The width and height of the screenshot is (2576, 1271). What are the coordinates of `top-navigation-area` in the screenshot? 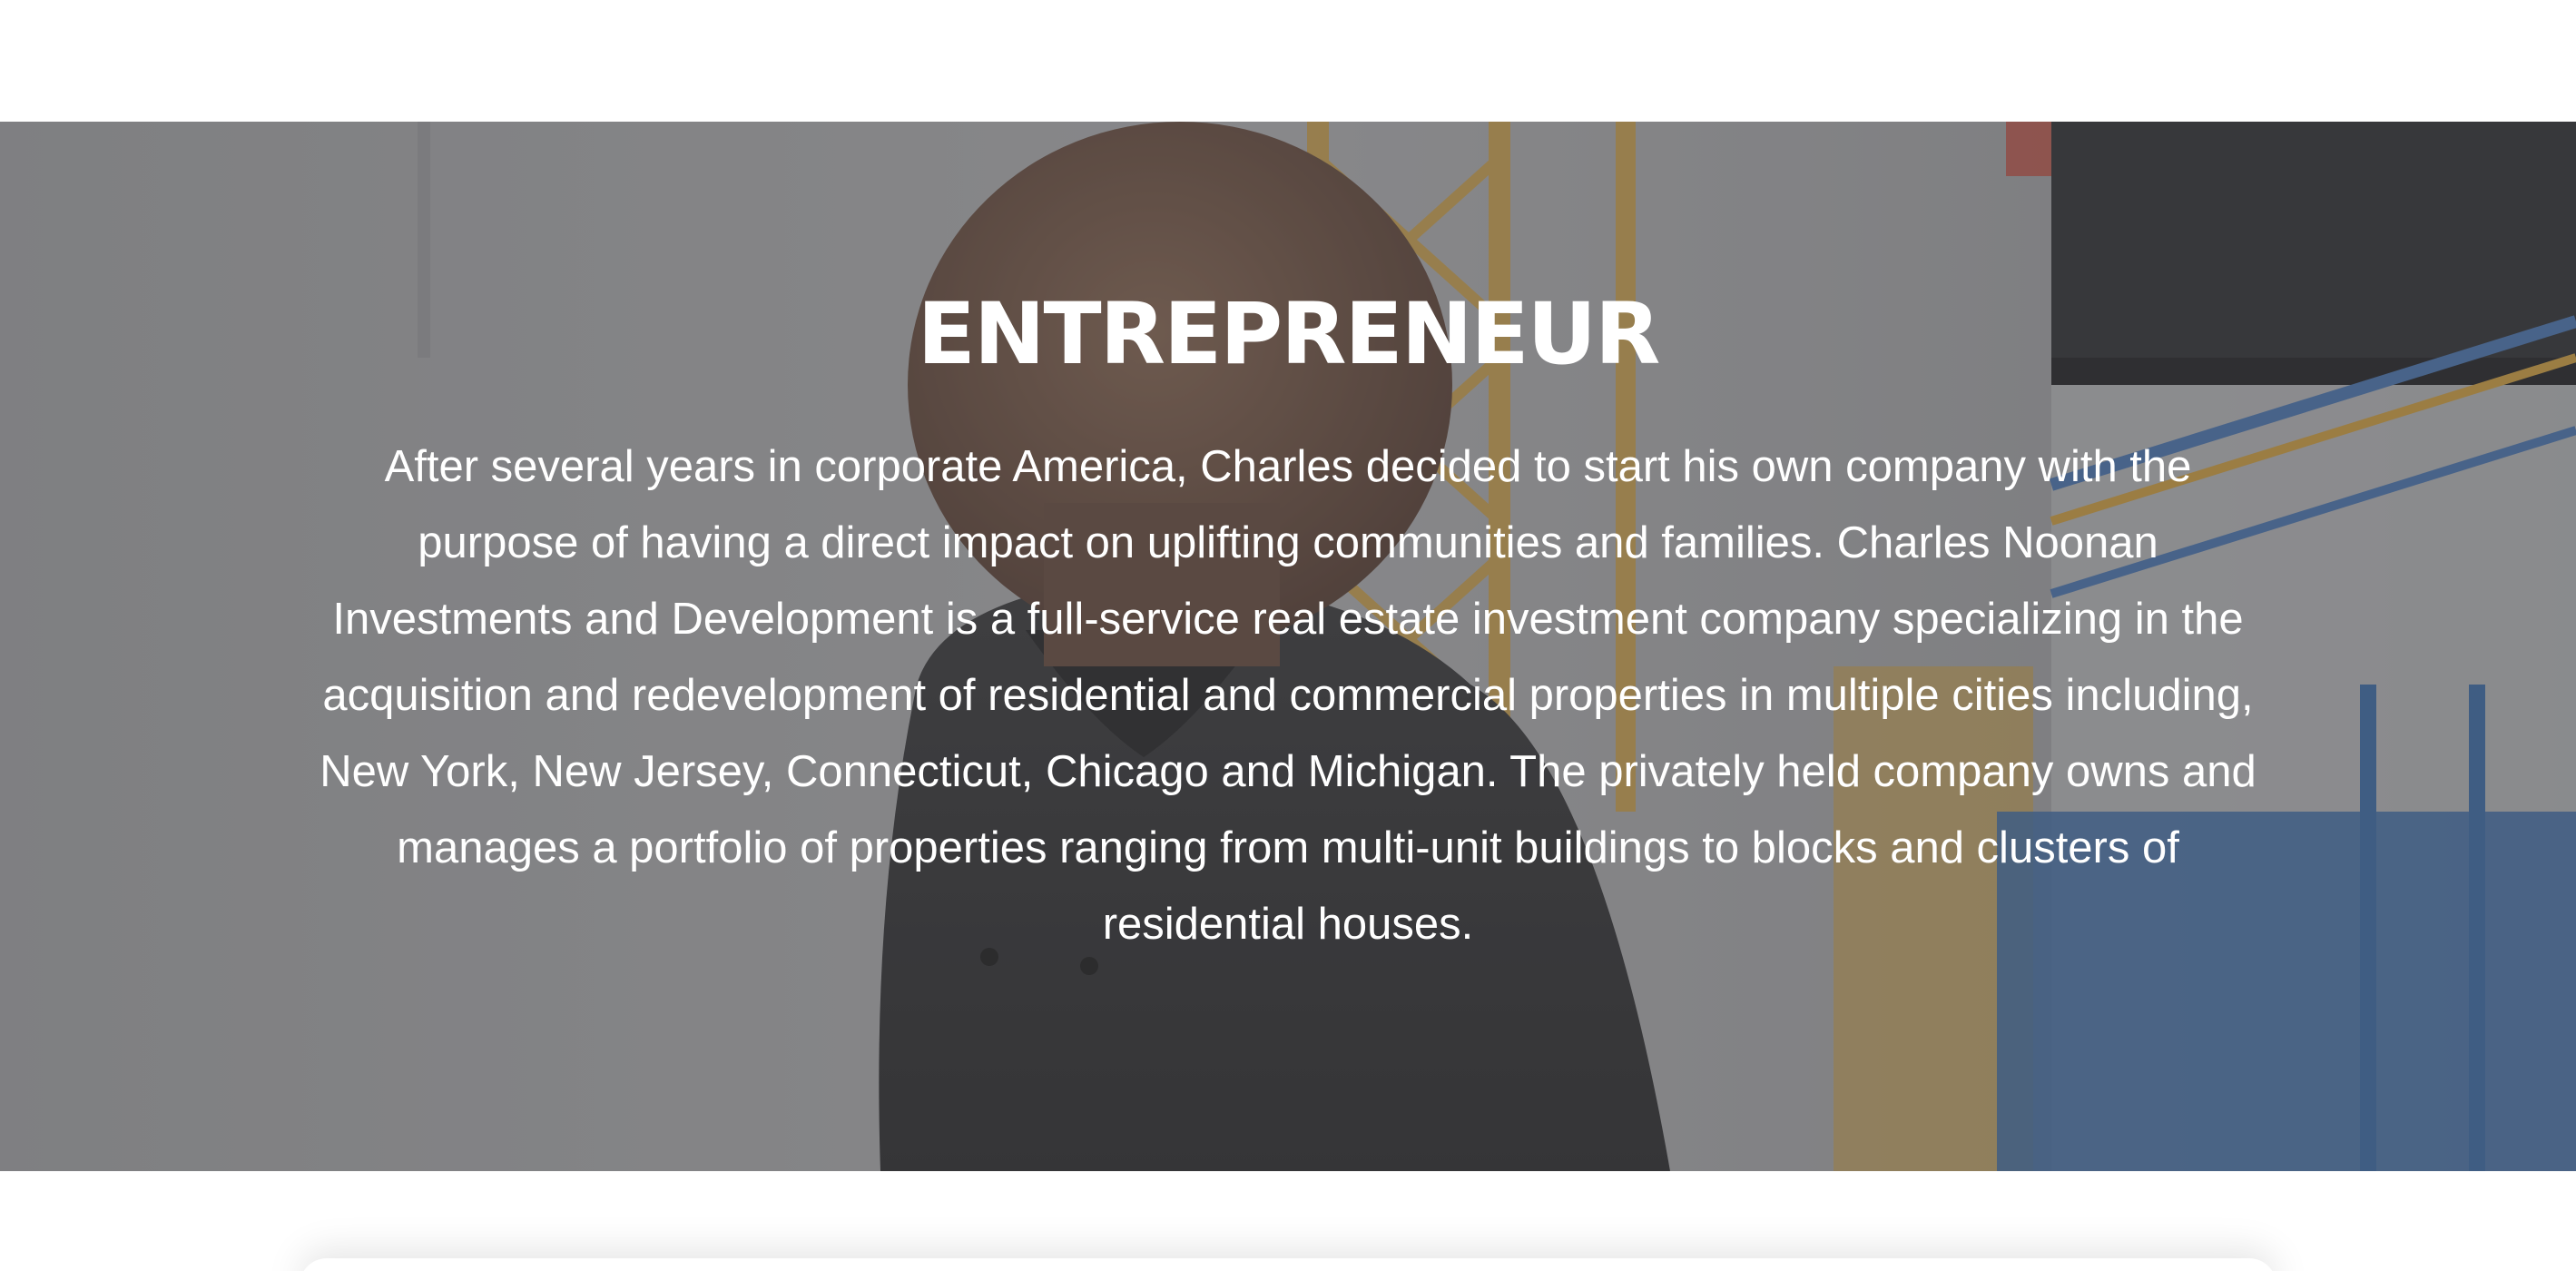 It's located at (1288, 61).